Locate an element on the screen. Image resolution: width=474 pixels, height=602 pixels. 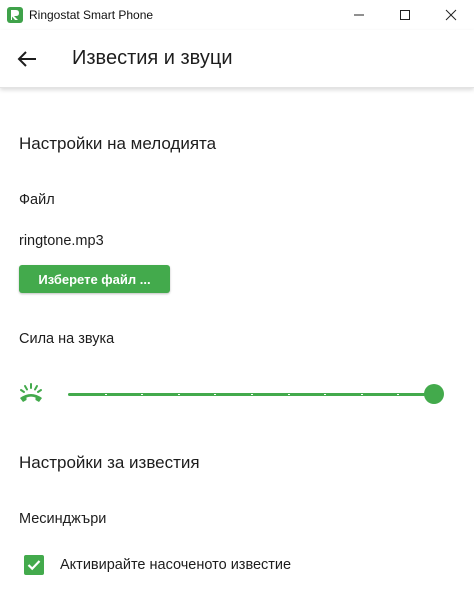
minimize-button is located at coordinates (359, 15).